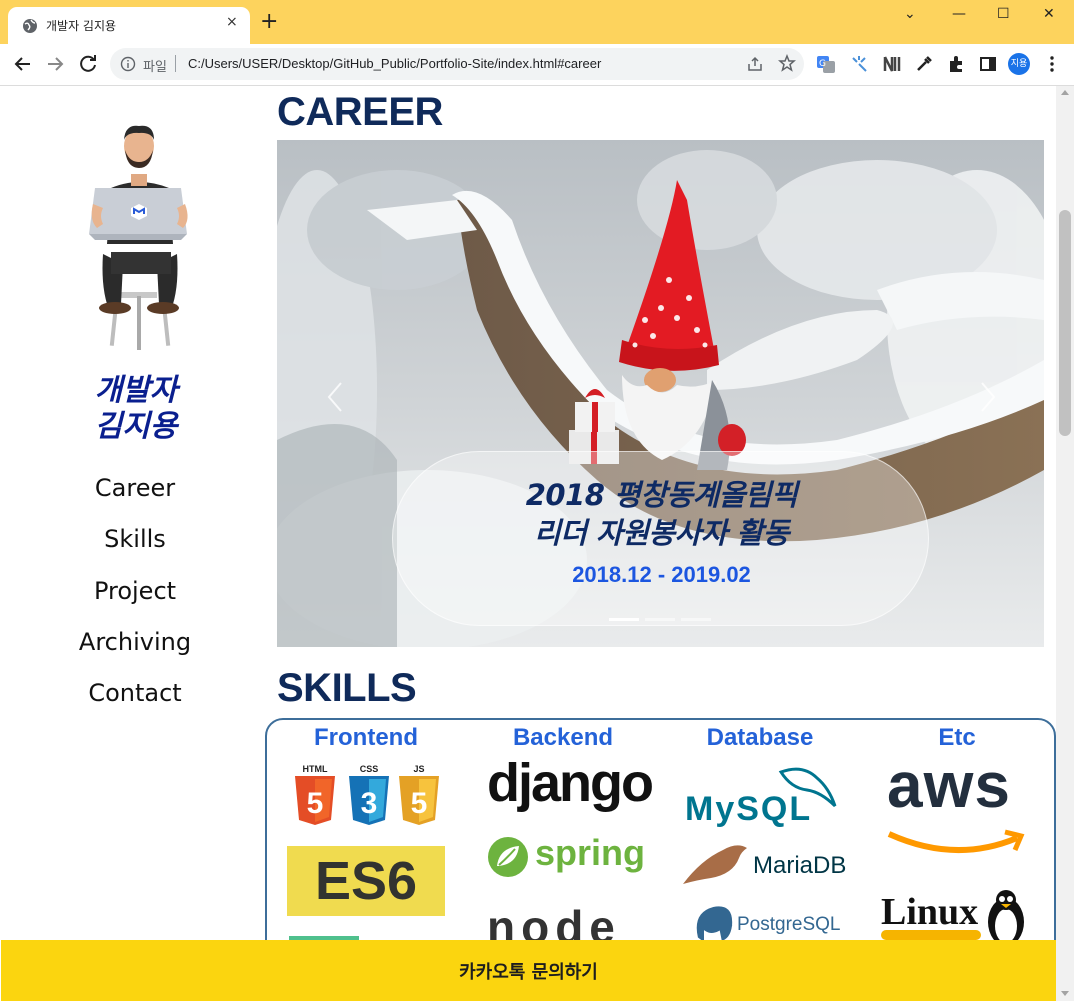 Image resolution: width=1074 pixels, height=1001 pixels. What do you see at coordinates (1019, 64) in the screenshot?
I see `profile-avatar: 지용` at bounding box center [1019, 64].